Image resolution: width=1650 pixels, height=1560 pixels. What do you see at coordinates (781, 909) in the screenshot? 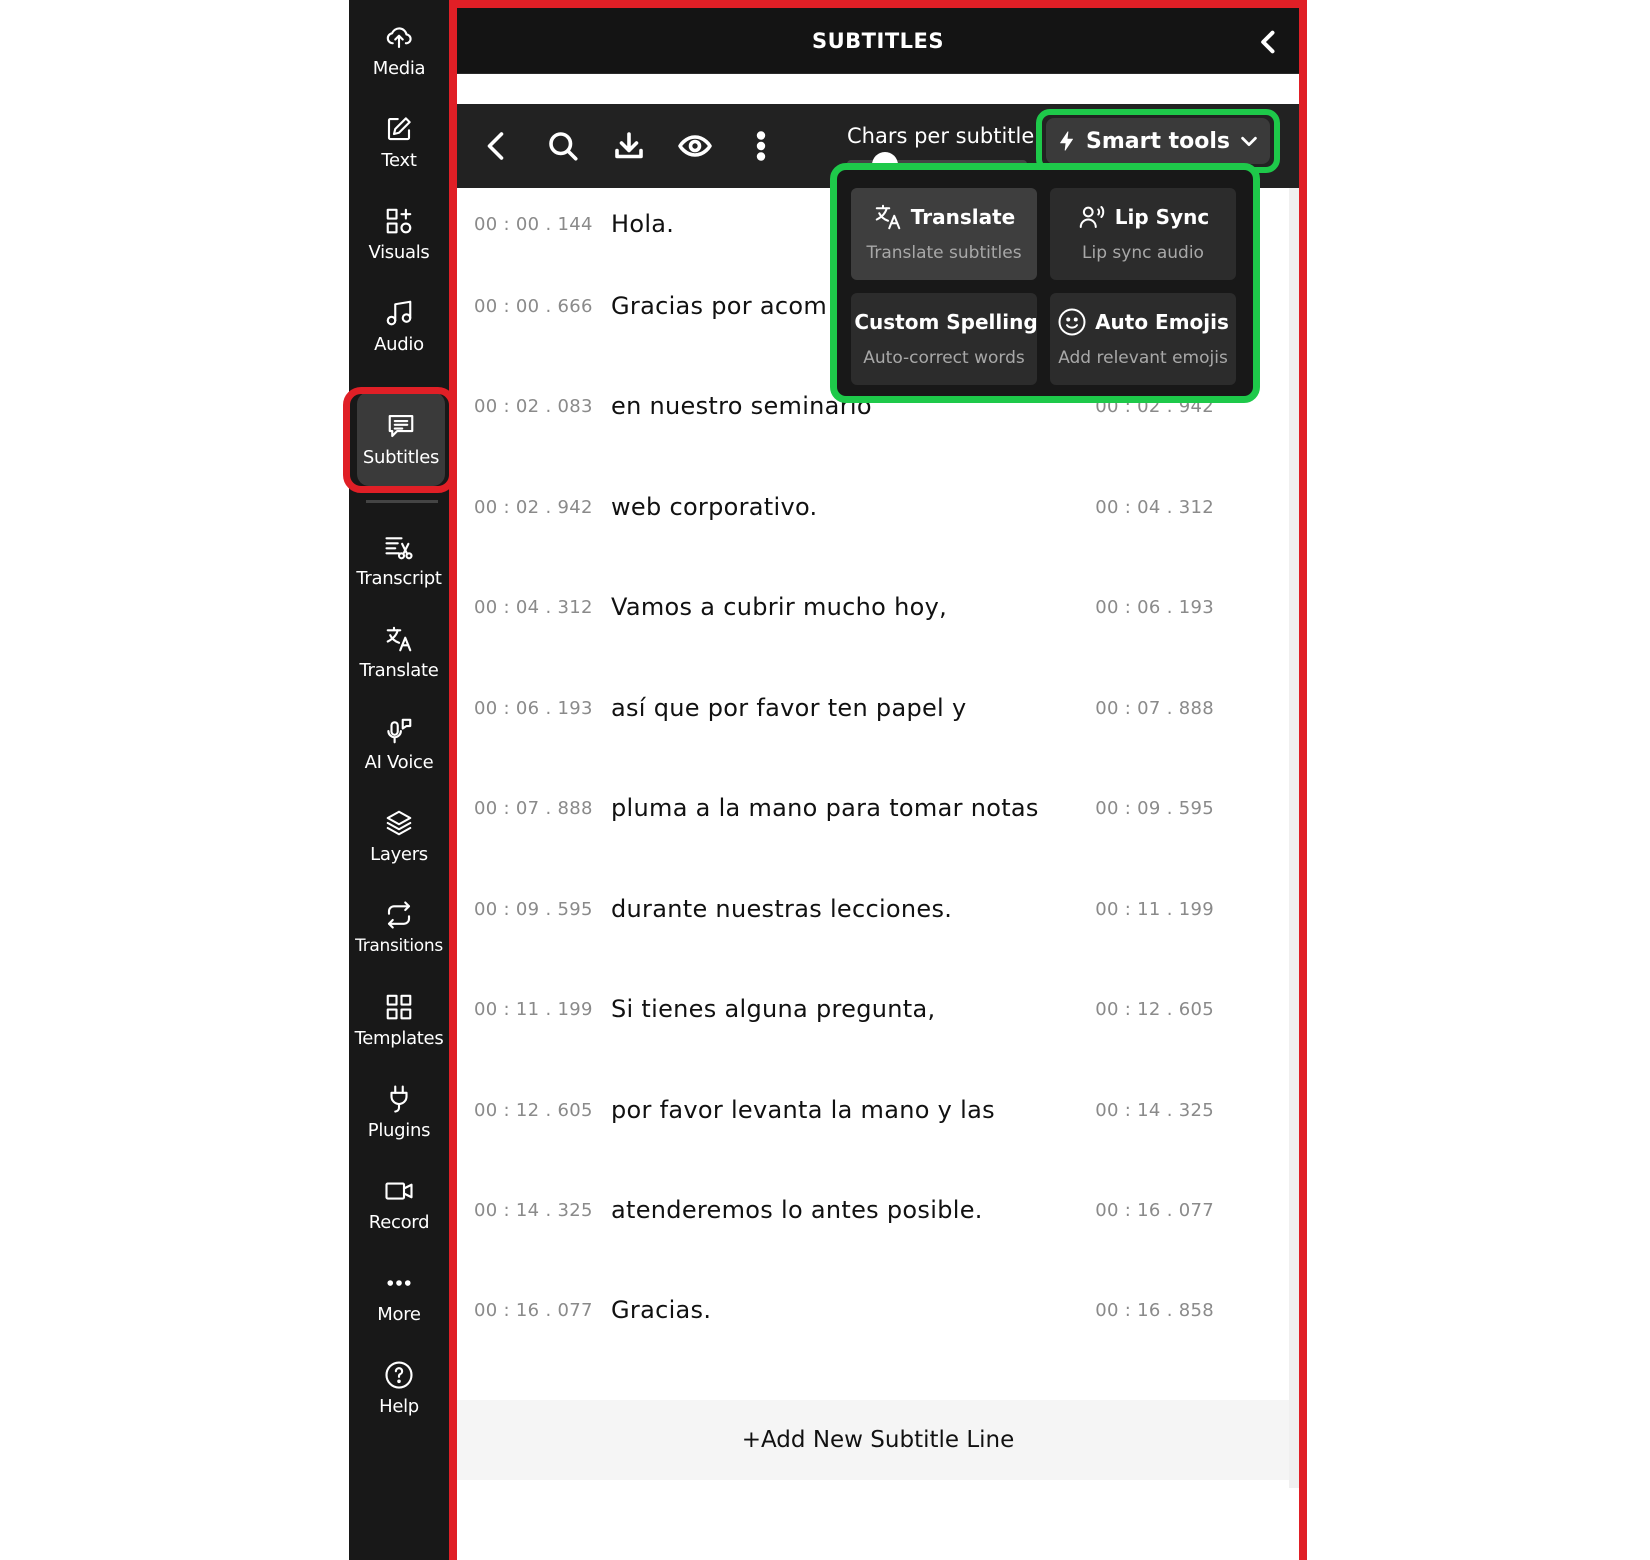
I see `subtitle-text: durante nuestras lecciones.` at bounding box center [781, 909].